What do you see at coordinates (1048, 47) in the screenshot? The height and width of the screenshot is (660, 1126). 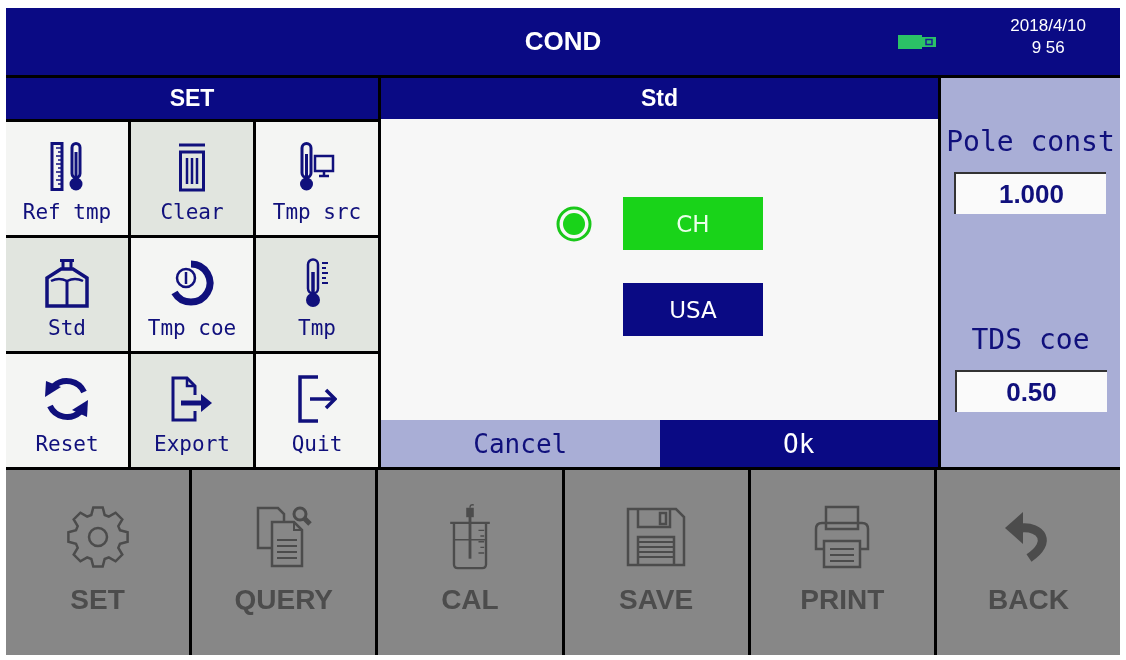 I see `time-text: 9 56` at bounding box center [1048, 47].